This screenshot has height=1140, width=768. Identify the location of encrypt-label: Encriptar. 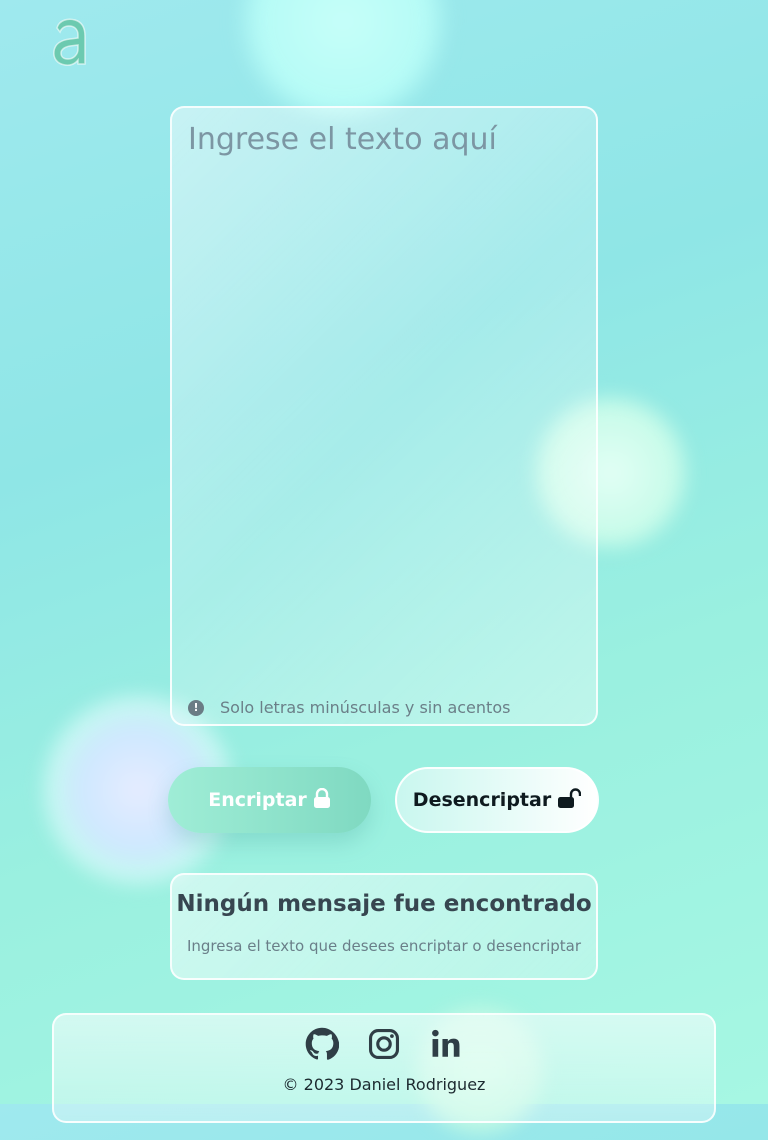
(257, 800).